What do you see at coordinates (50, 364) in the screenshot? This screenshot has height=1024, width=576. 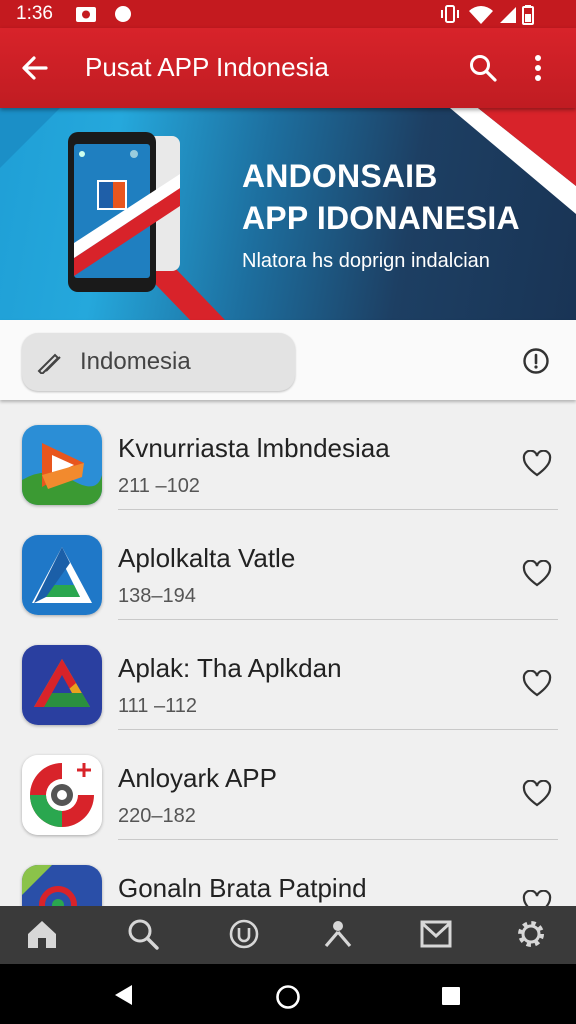 I see `edit-icon` at bounding box center [50, 364].